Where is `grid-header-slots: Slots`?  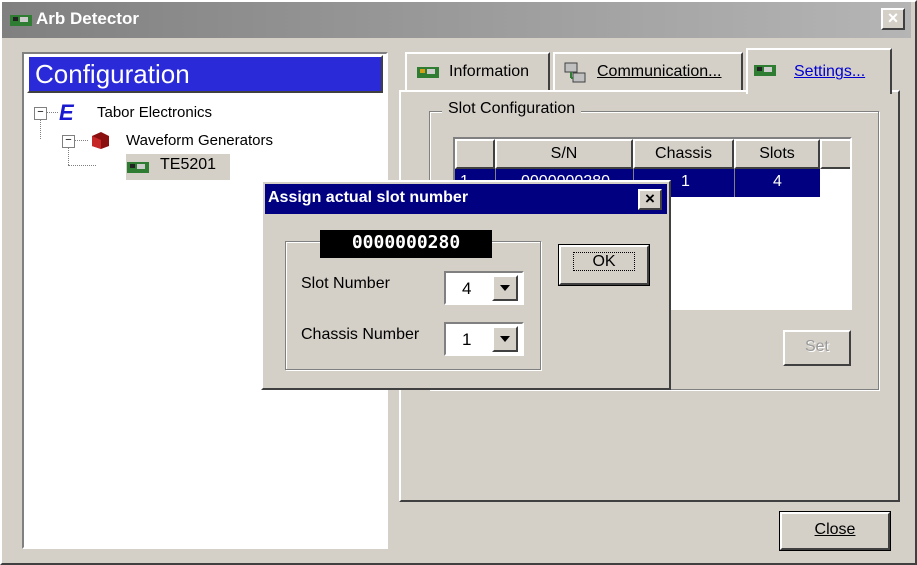
grid-header-slots: Slots is located at coordinates (777, 154).